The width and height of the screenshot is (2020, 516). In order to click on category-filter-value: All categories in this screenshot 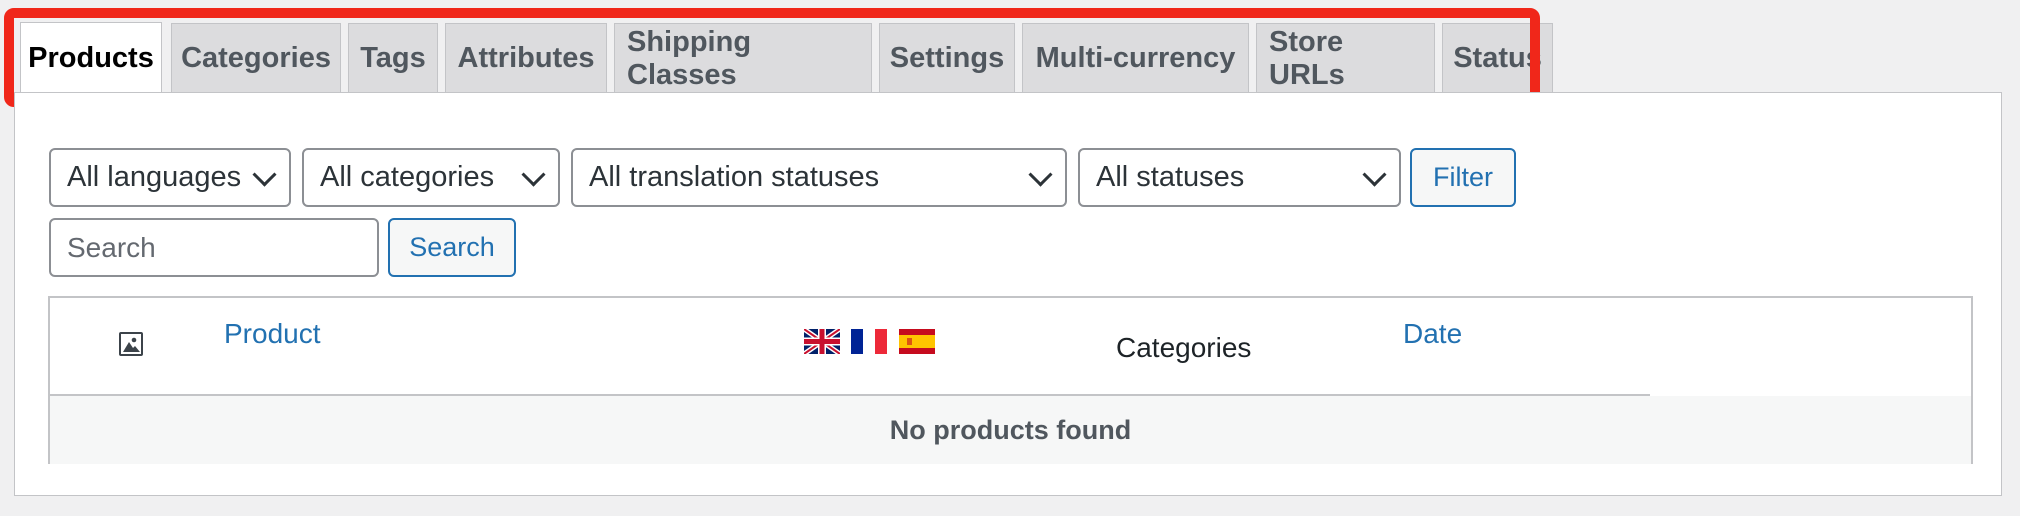, I will do `click(407, 177)`.